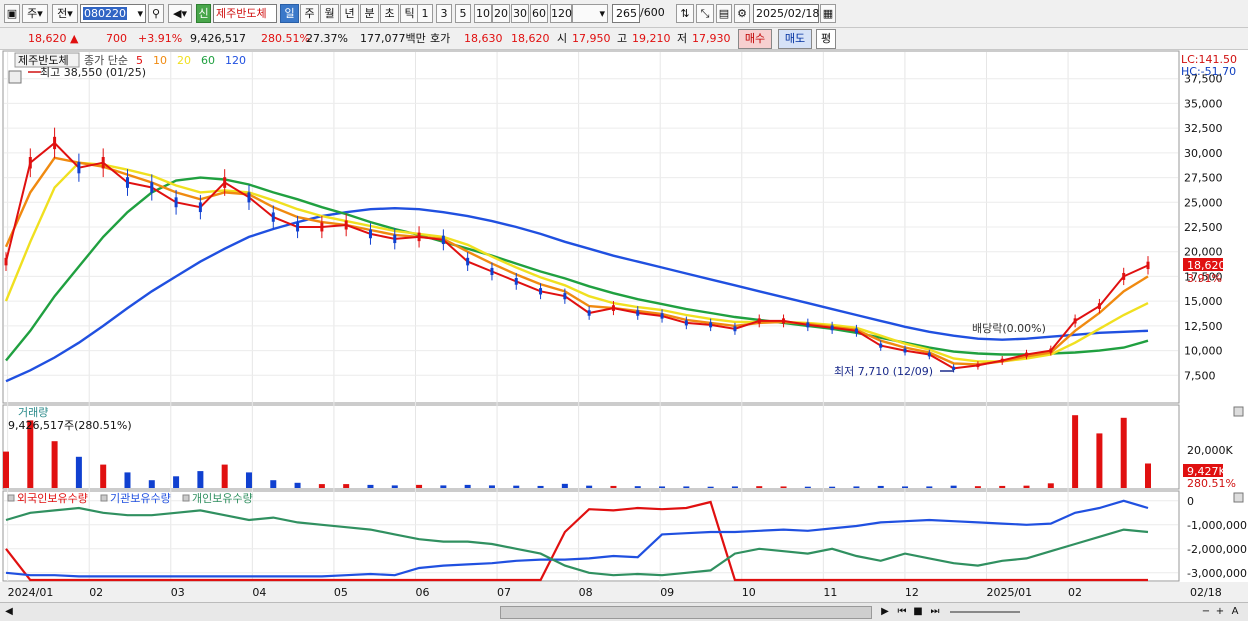 This screenshot has height=621, width=1248. What do you see at coordinates (935, 612) in the screenshot?
I see `forward-icon: ⏭` at bounding box center [935, 612].